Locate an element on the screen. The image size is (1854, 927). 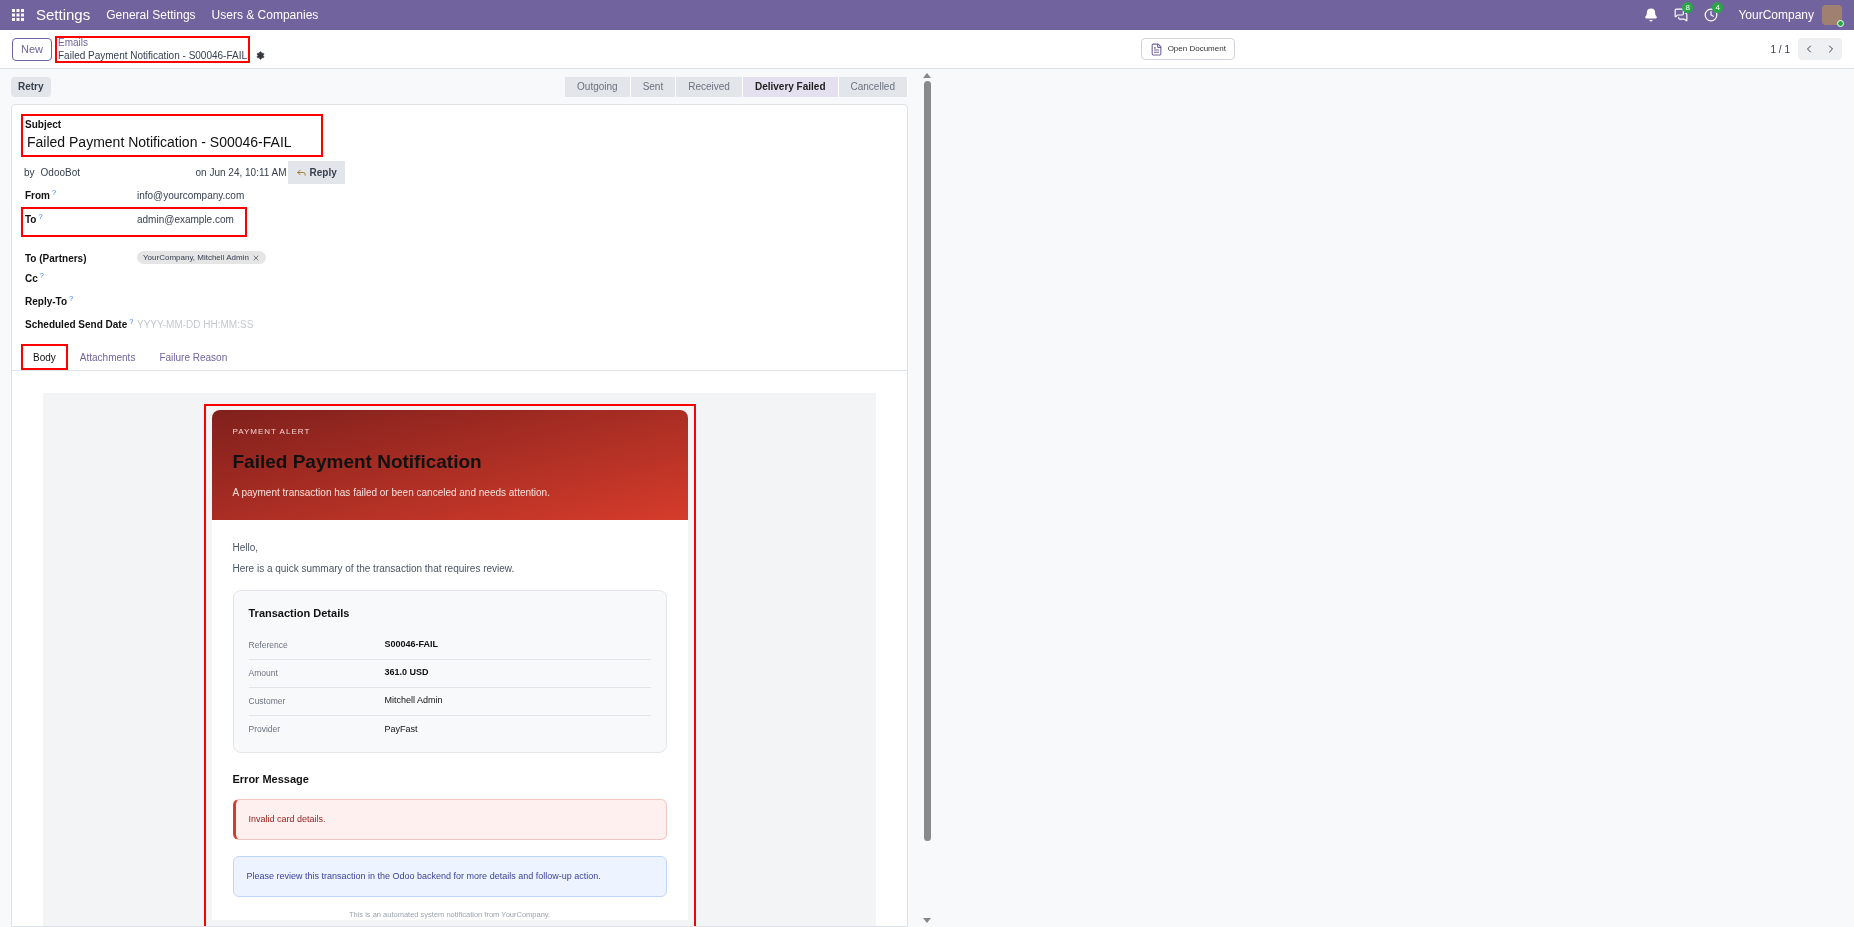
settings-gear-icon is located at coordinates (260, 55).